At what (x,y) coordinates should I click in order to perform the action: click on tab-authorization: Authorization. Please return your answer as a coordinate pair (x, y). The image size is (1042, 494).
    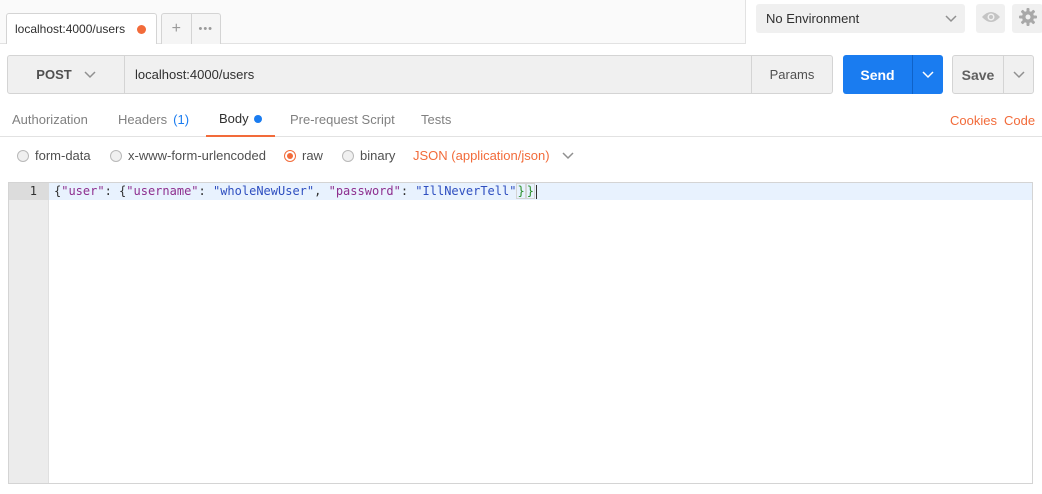
    Looking at the image, I should click on (50, 119).